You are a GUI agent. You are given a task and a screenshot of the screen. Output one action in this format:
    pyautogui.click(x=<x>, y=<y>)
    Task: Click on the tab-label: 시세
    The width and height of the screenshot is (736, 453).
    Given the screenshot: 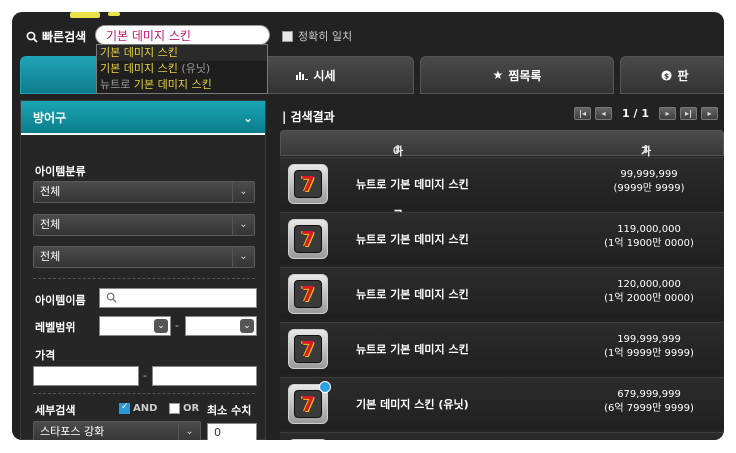 What is the action you would take?
    pyautogui.click(x=324, y=75)
    